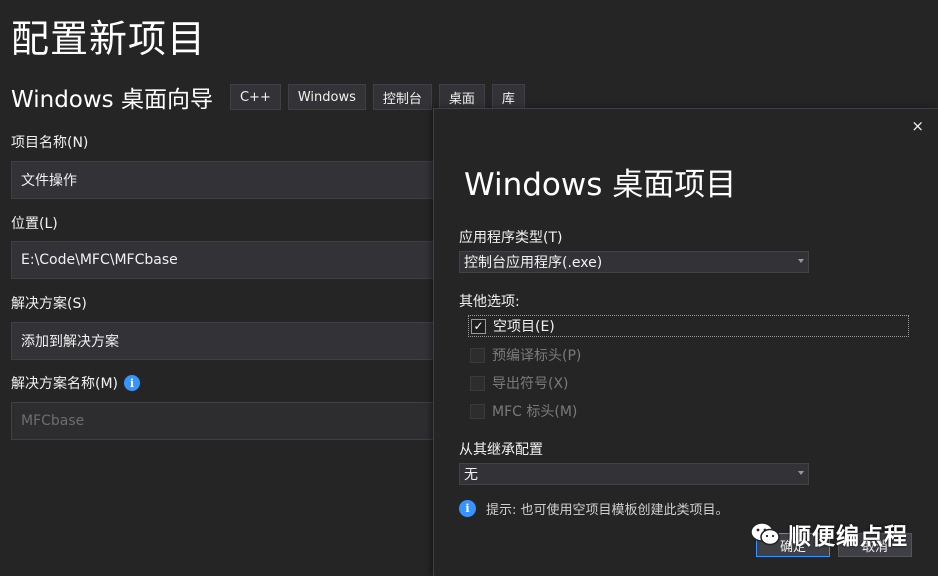 This screenshot has width=938, height=576. Describe the element at coordinates (600, 185) in the screenshot. I see `dialog-title: Windows 桌面项目` at that location.